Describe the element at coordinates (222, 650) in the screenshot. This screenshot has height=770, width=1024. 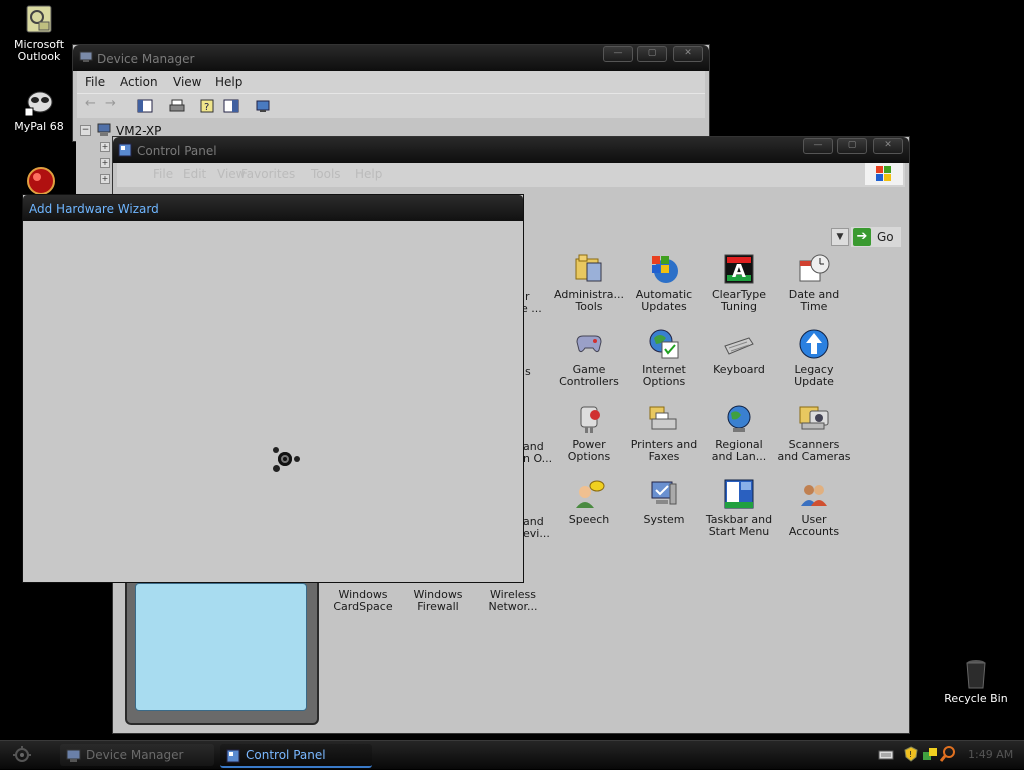
I see `details-preview-pane` at that location.